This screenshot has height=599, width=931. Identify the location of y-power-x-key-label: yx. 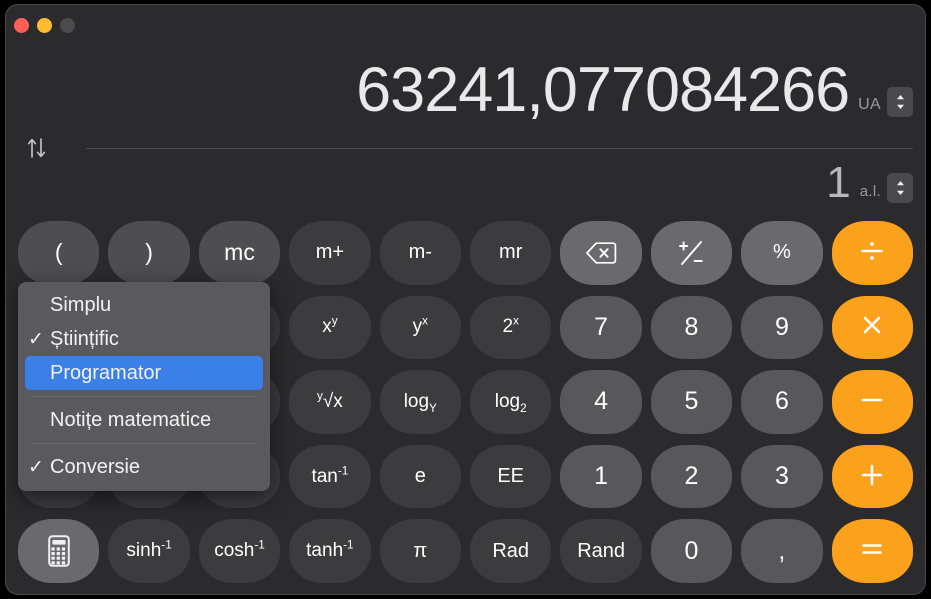
(420, 326).